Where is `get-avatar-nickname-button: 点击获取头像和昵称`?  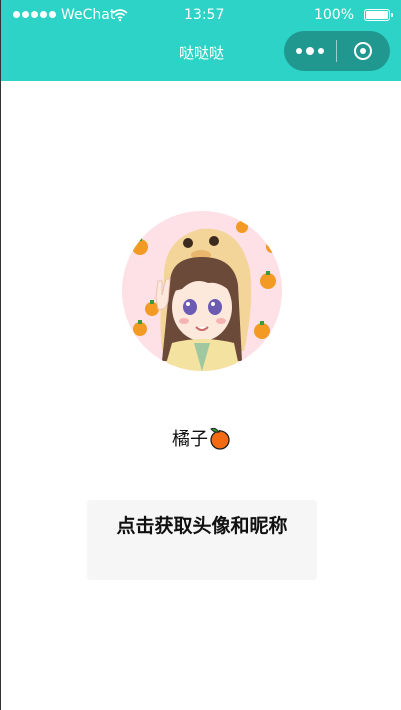 get-avatar-nickname-button: 点击获取头像和昵称 is located at coordinates (202, 540).